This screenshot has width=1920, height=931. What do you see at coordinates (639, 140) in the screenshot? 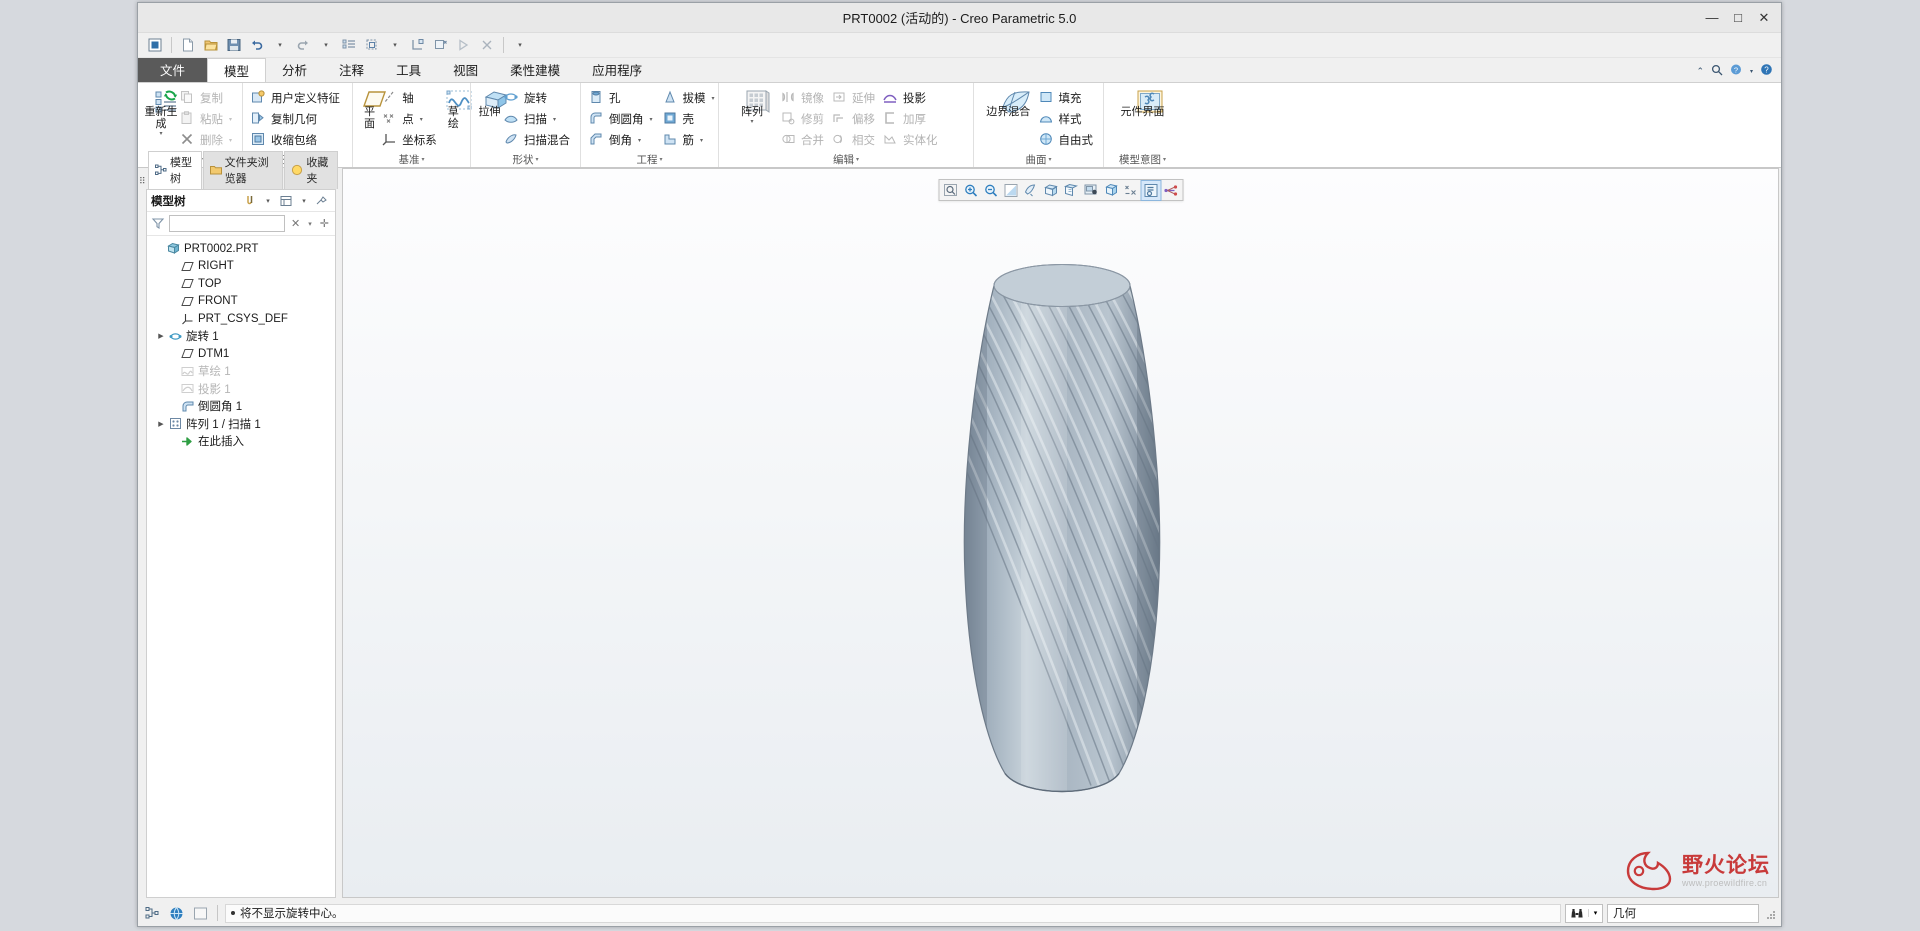
I see `chamfer-dropdown-icon: ▾` at bounding box center [639, 140].